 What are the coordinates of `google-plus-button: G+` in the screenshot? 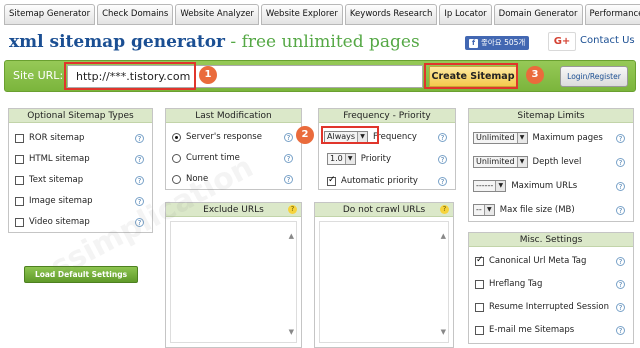 It's located at (562, 41).